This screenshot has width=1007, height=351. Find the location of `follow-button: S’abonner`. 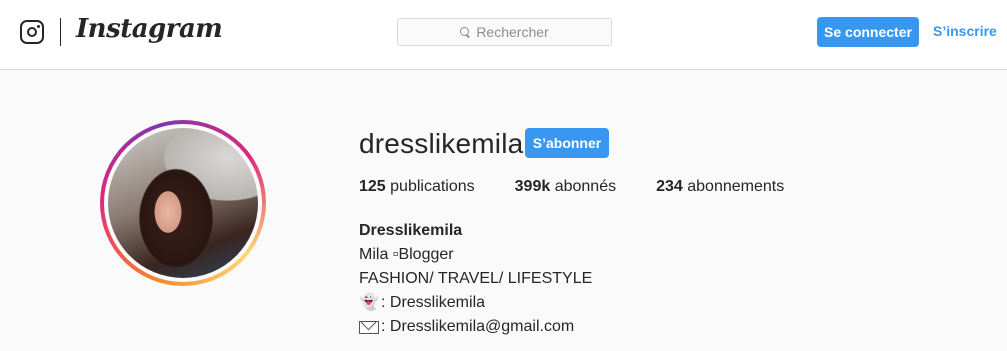

follow-button: S’abonner is located at coordinates (567, 143).